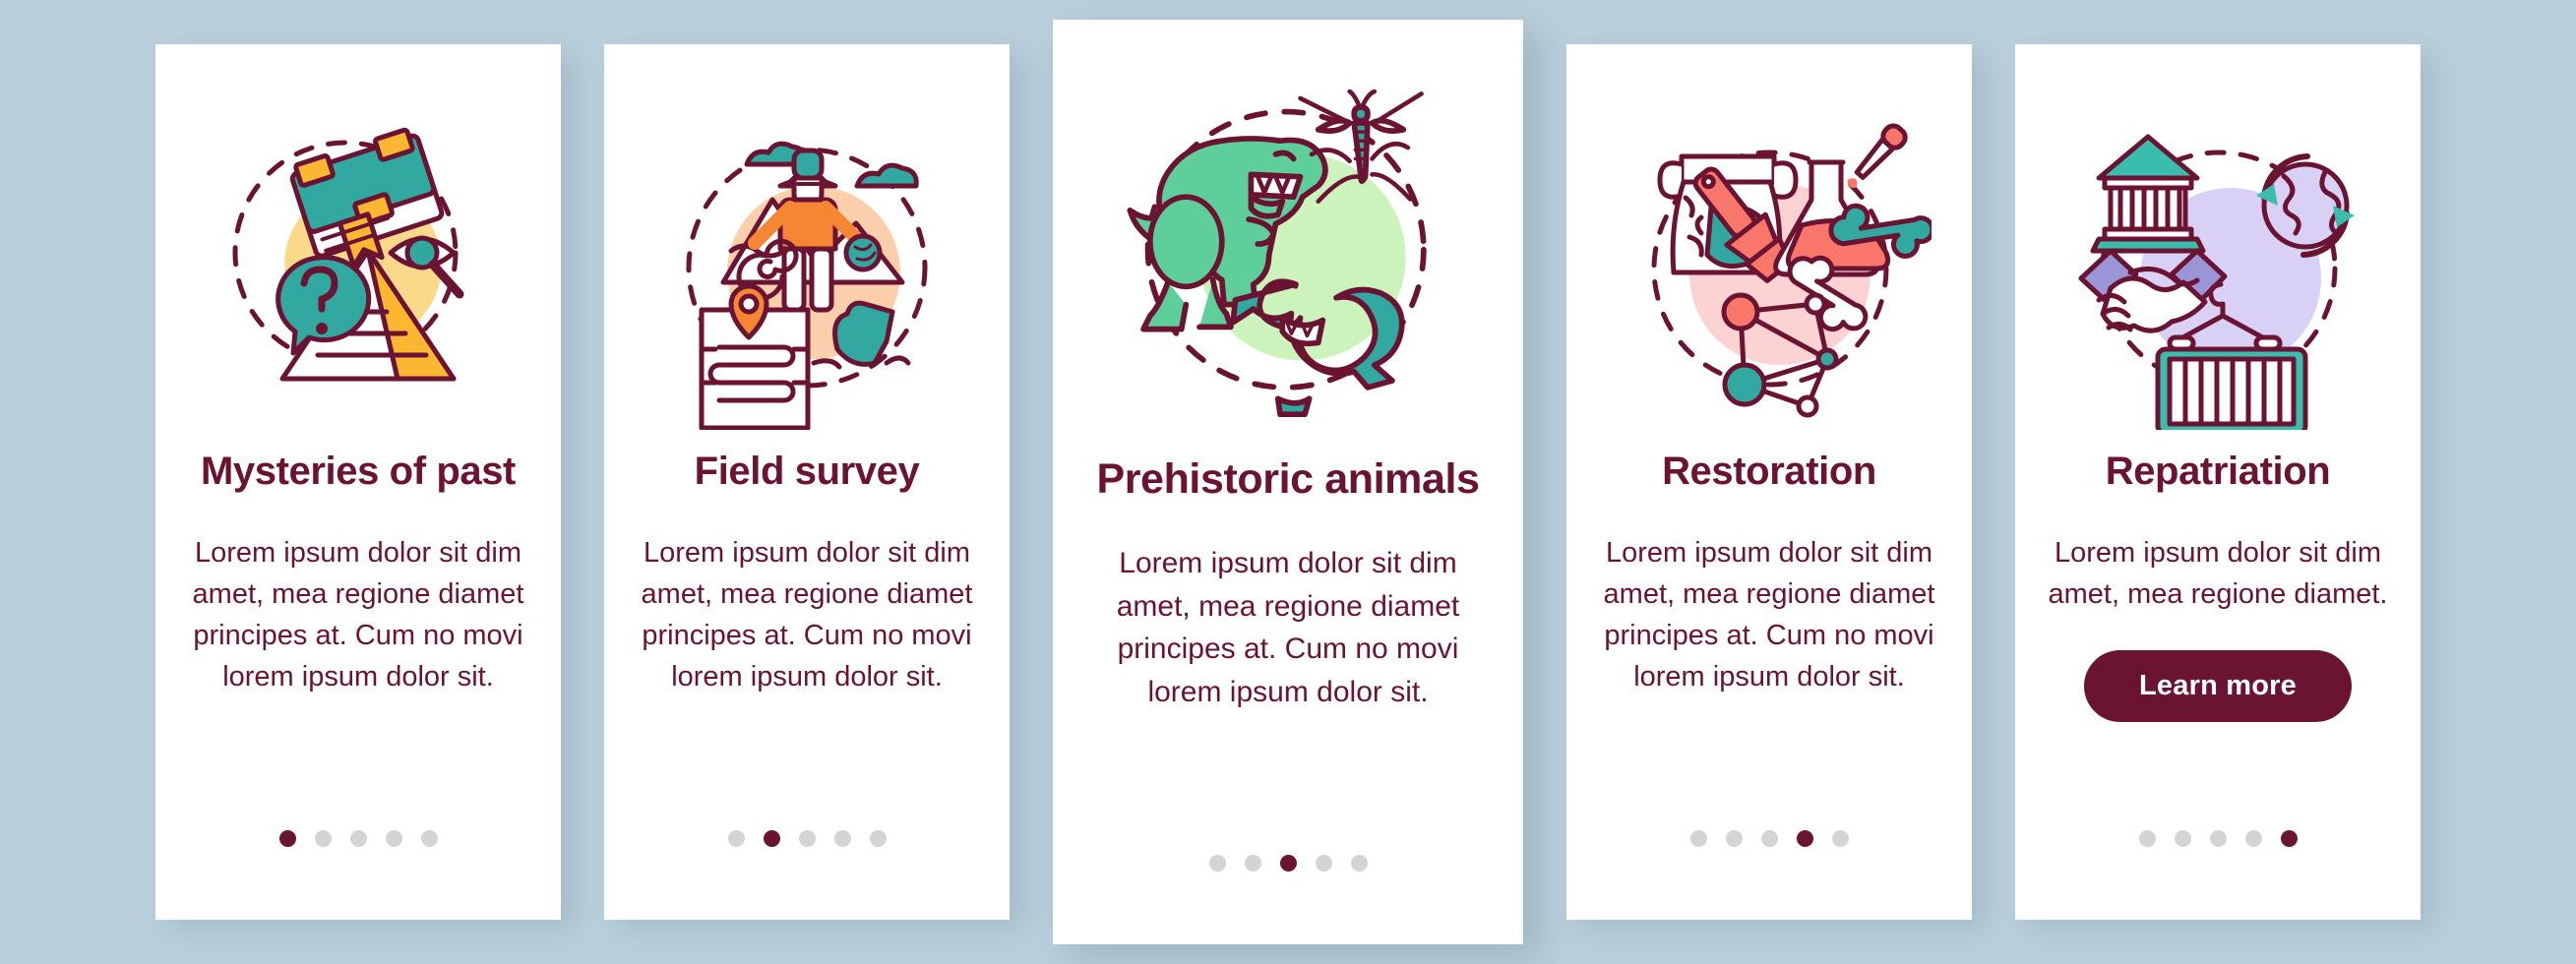 Image resolution: width=2576 pixels, height=964 pixels. What do you see at coordinates (2218, 471) in the screenshot?
I see `card-title: Repatriation` at bounding box center [2218, 471].